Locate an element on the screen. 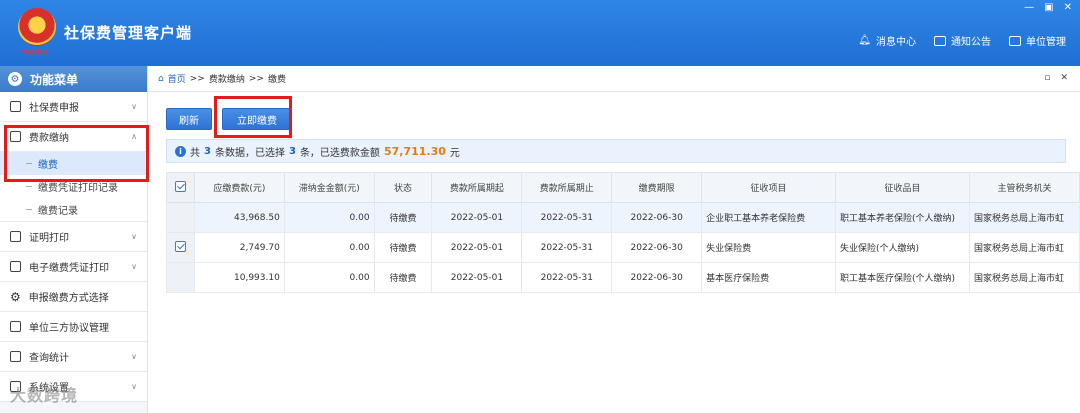 The height and width of the screenshot is (413, 1080). col-deadline: 缴费期限 is located at coordinates (657, 187).